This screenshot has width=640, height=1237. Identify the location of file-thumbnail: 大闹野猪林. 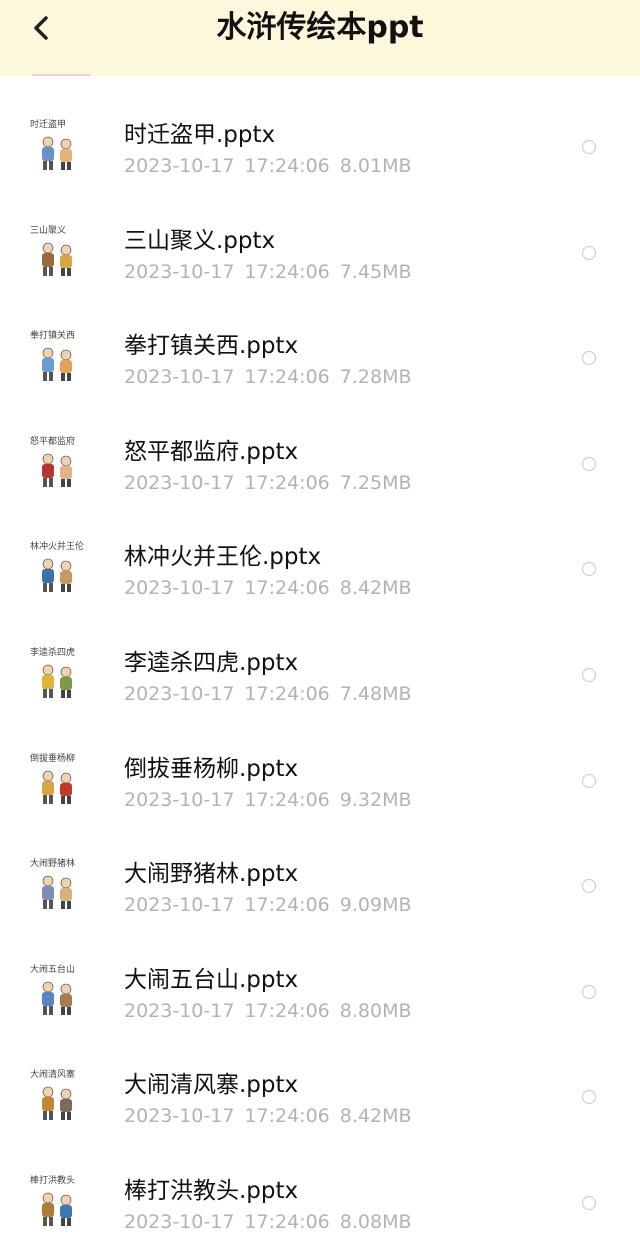
(58, 889).